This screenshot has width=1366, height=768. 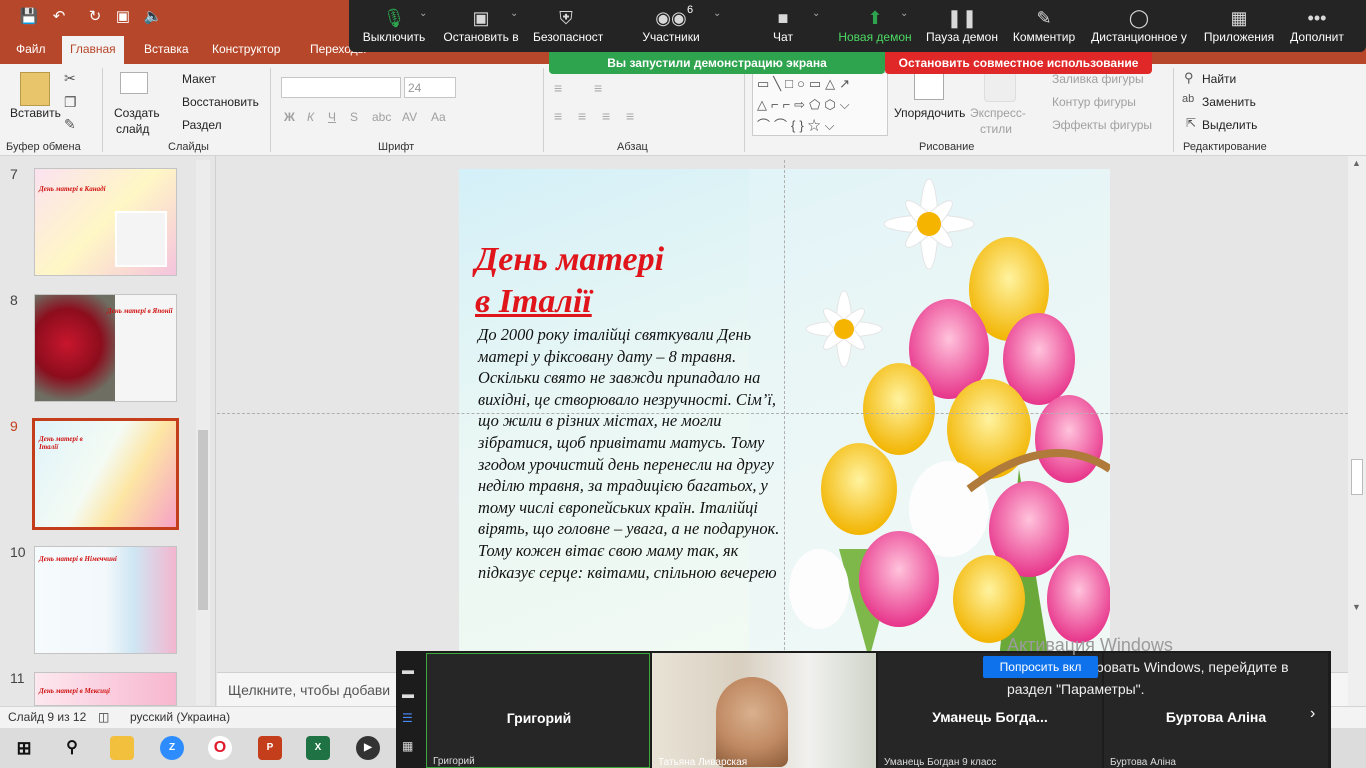 What do you see at coordinates (123, 17) in the screenshot?
I see `present-icon: ▣` at bounding box center [123, 17].